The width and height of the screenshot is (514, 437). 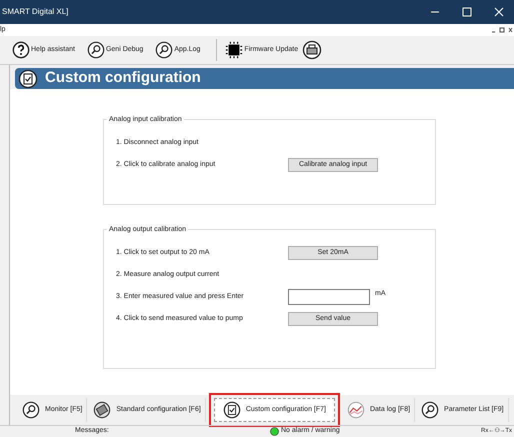 I want to click on checklist-icon, so click(x=231, y=410).